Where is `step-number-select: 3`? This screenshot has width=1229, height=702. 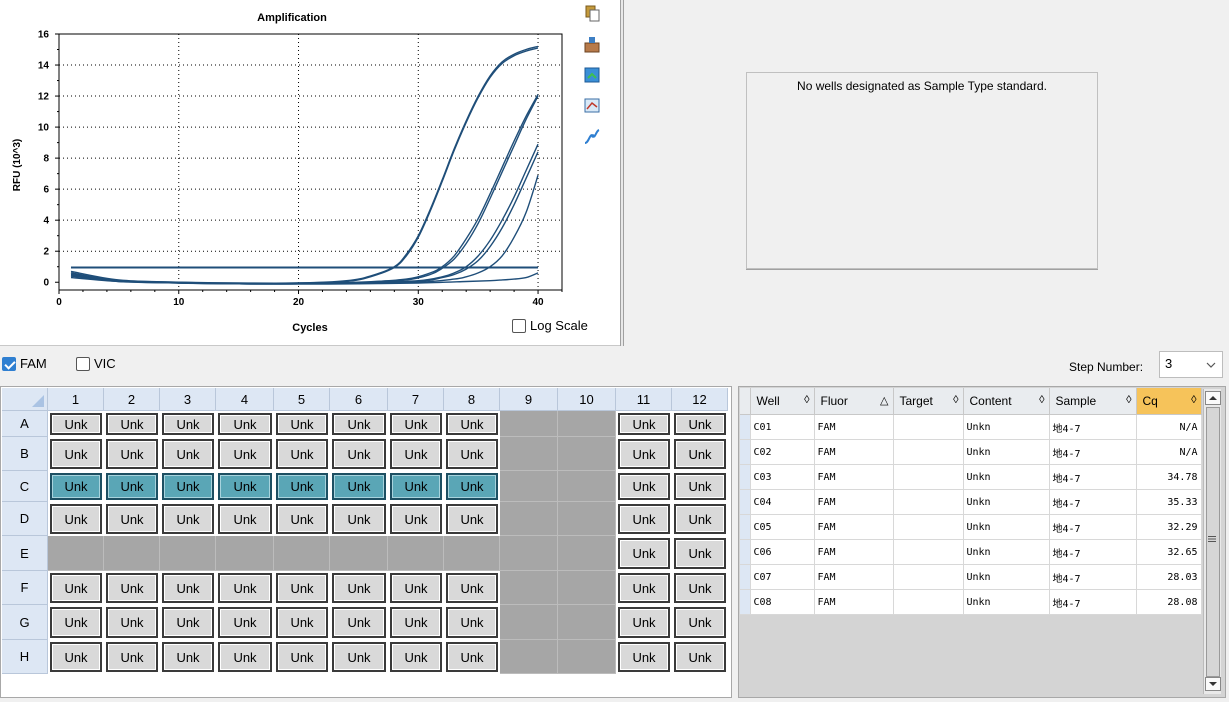
step-number-select: 3 is located at coordinates (1191, 364).